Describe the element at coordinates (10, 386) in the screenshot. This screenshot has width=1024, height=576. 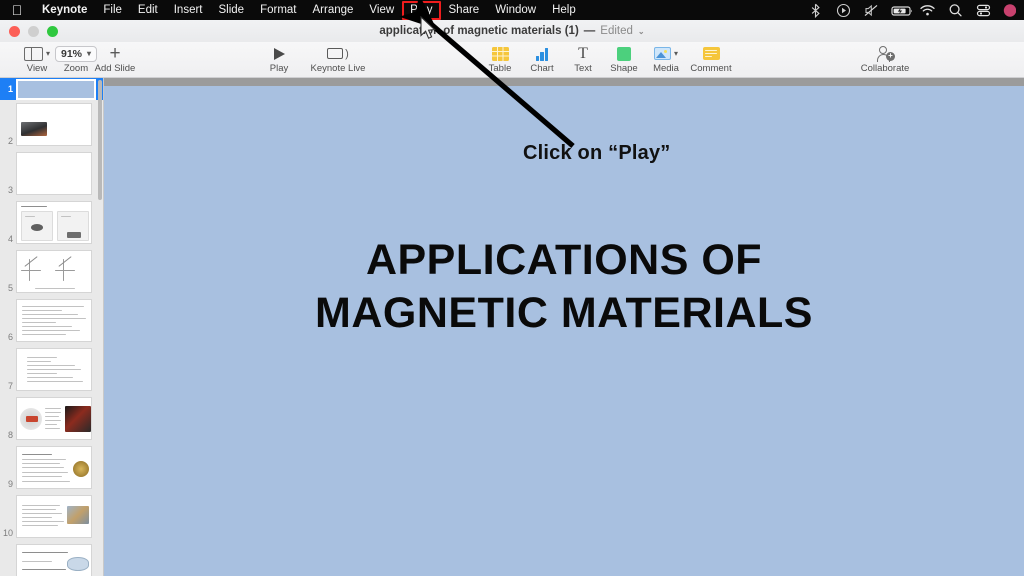
I see `slide-number-7: 7` at that location.